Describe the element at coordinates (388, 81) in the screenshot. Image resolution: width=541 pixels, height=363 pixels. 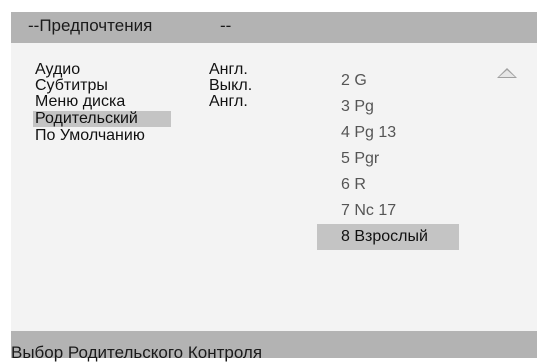
I see `rating-option-2: 2 G` at that location.